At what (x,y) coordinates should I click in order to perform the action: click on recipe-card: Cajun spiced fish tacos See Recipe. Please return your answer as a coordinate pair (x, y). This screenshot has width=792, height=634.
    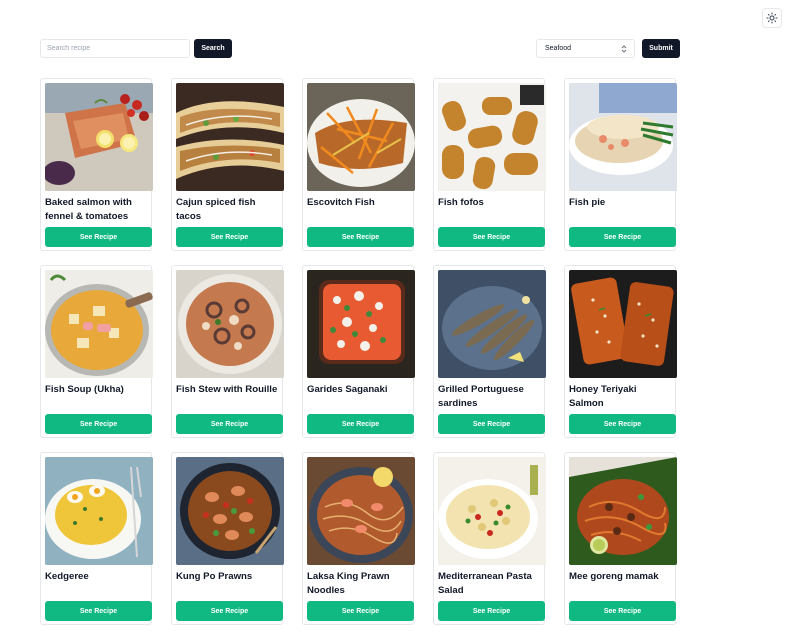
    Looking at the image, I should click on (227, 164).